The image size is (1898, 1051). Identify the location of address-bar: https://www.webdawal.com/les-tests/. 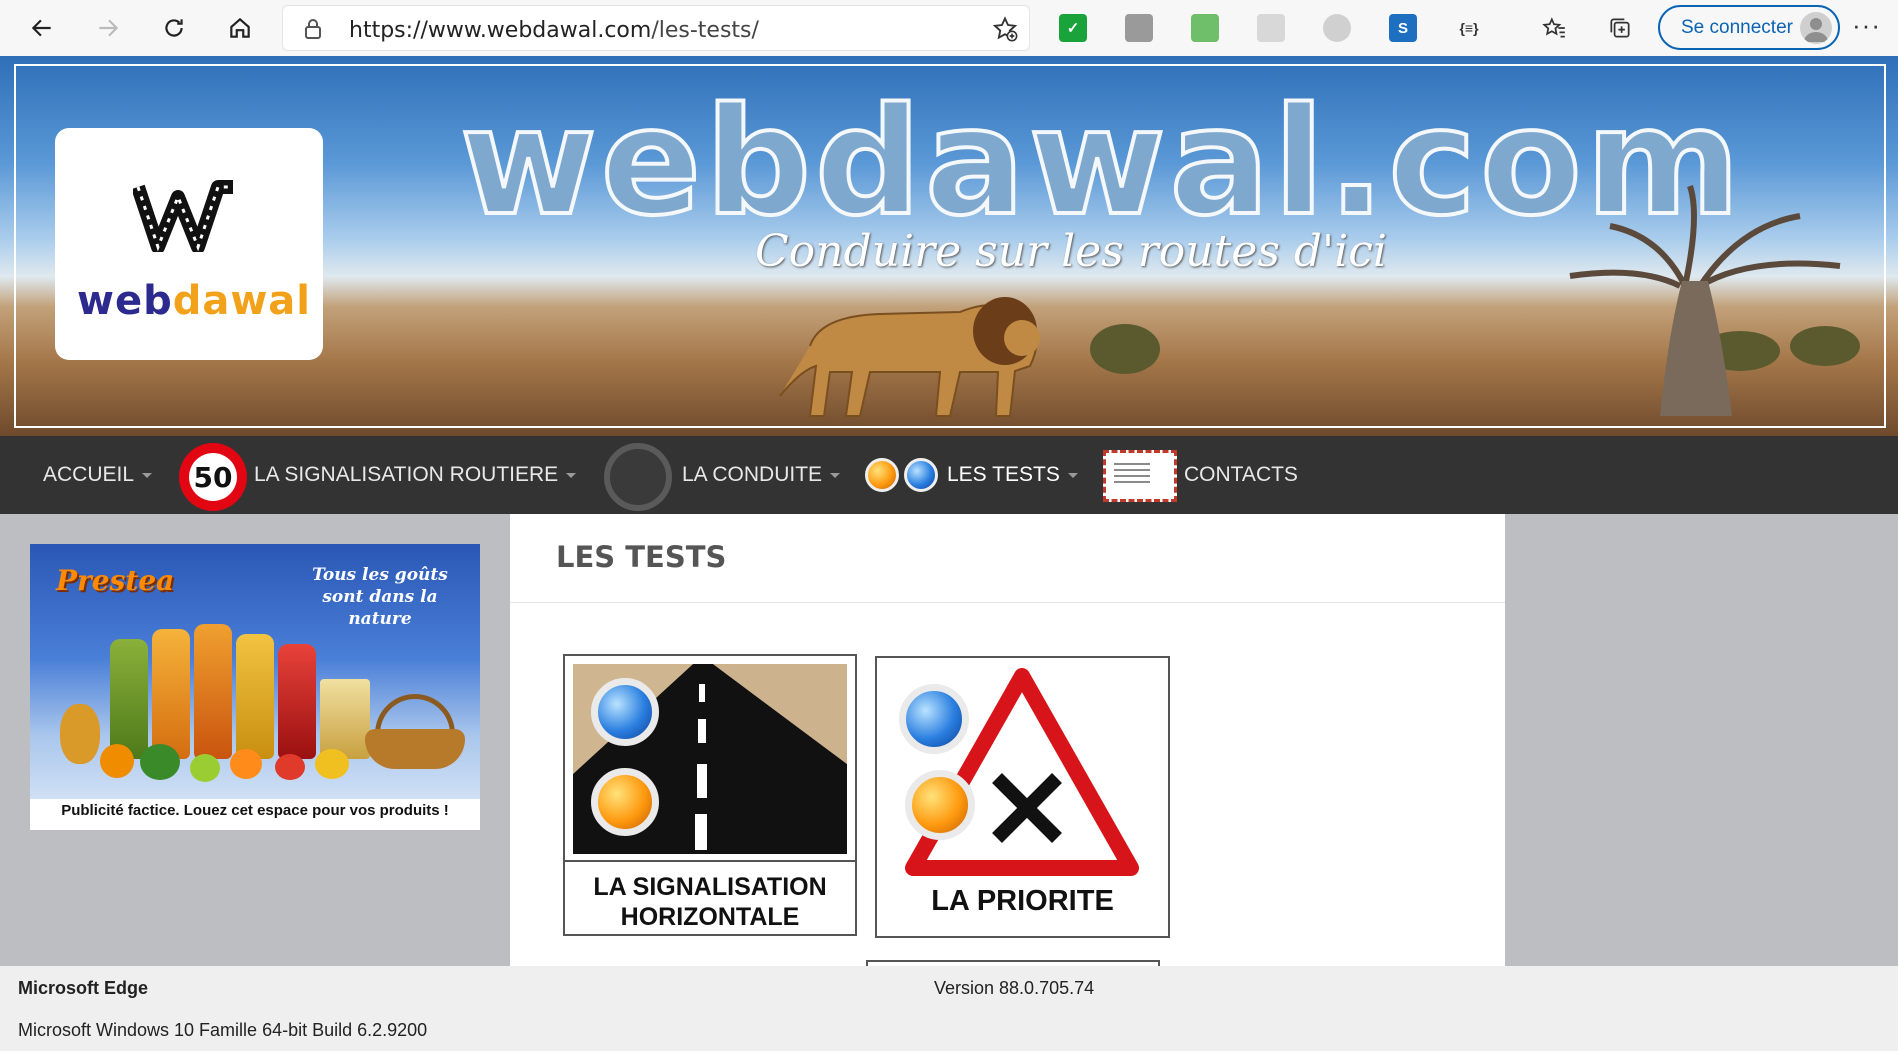
(656, 28).